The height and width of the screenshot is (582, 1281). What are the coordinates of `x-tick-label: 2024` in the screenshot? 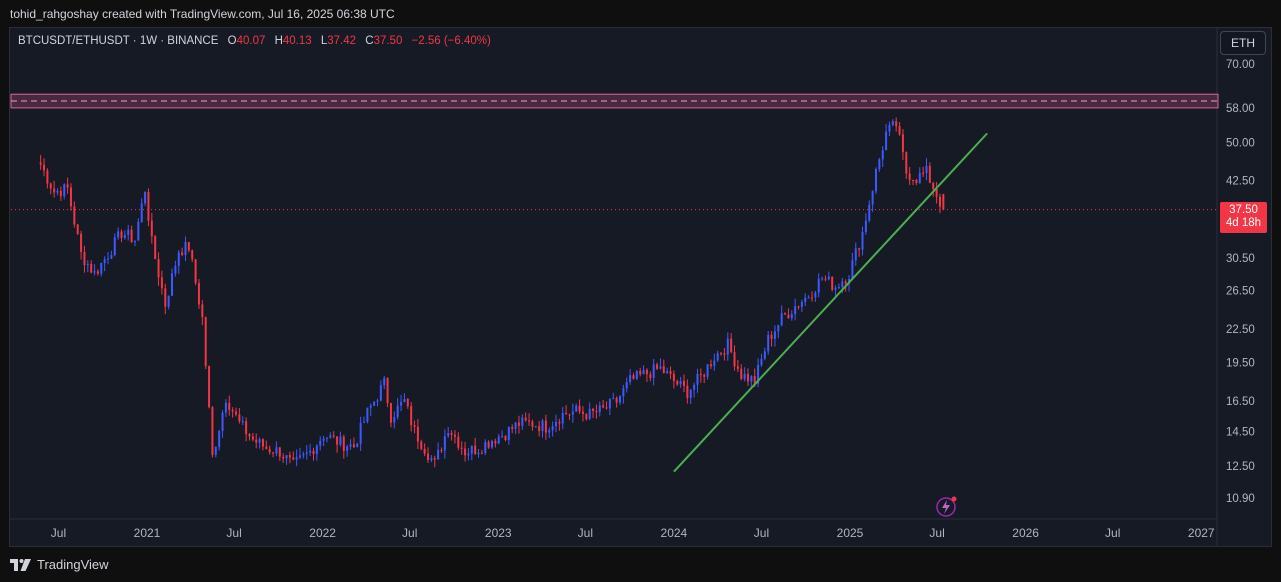 It's located at (674, 533).